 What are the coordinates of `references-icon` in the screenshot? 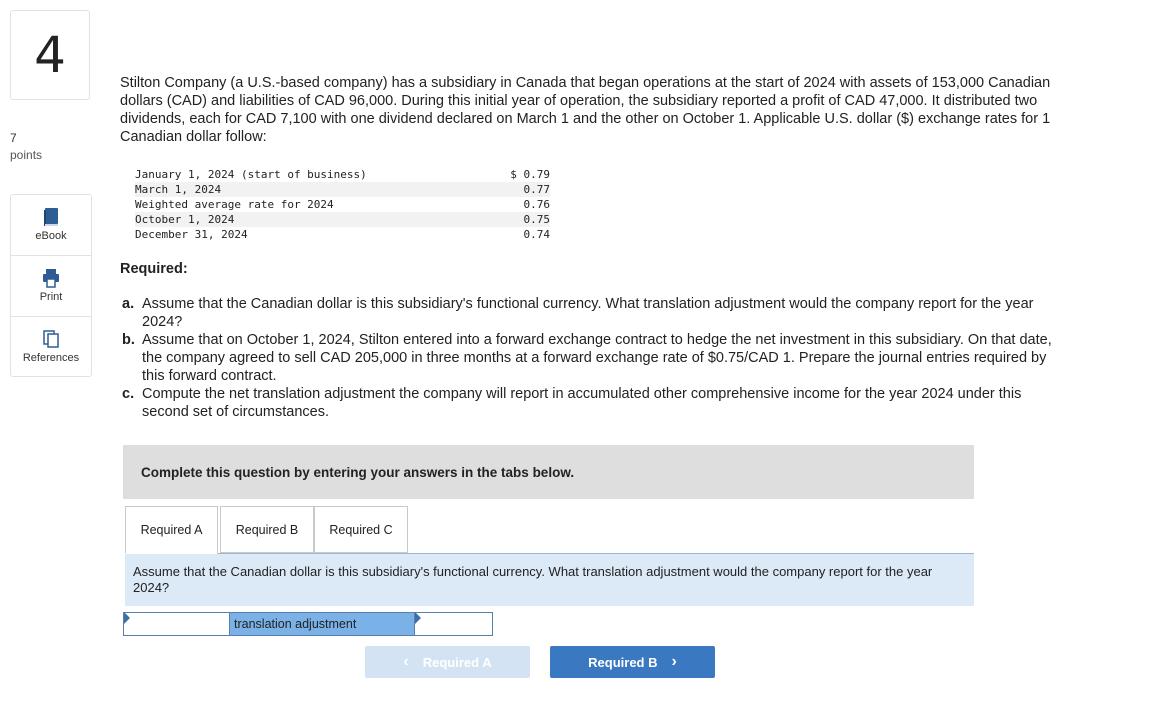 It's located at (51, 339).